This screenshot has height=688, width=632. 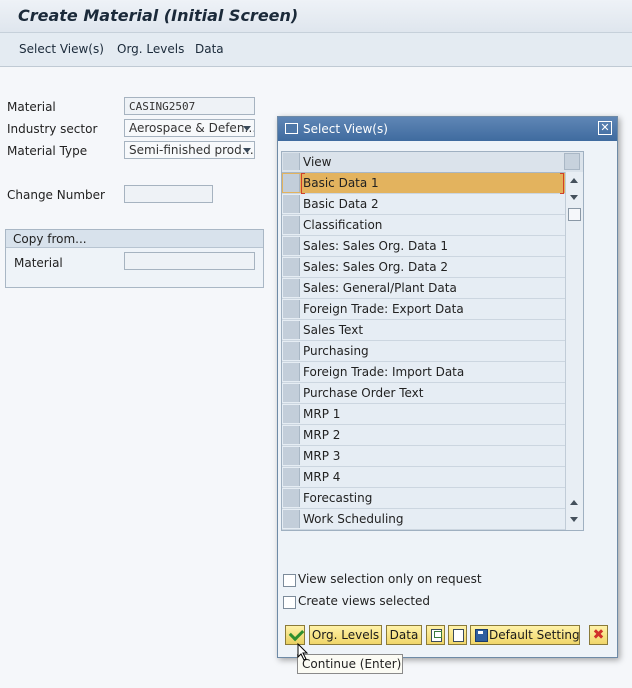 I want to click on table-row: Classification, so click(x=424, y=225).